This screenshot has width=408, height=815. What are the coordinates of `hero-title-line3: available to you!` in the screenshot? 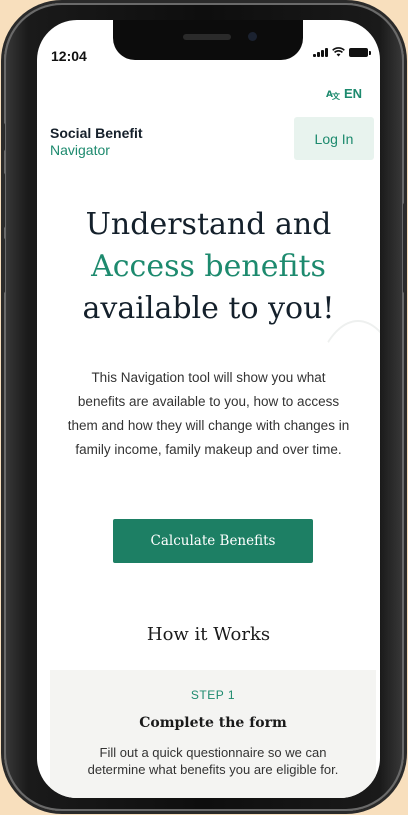 It's located at (208, 308).